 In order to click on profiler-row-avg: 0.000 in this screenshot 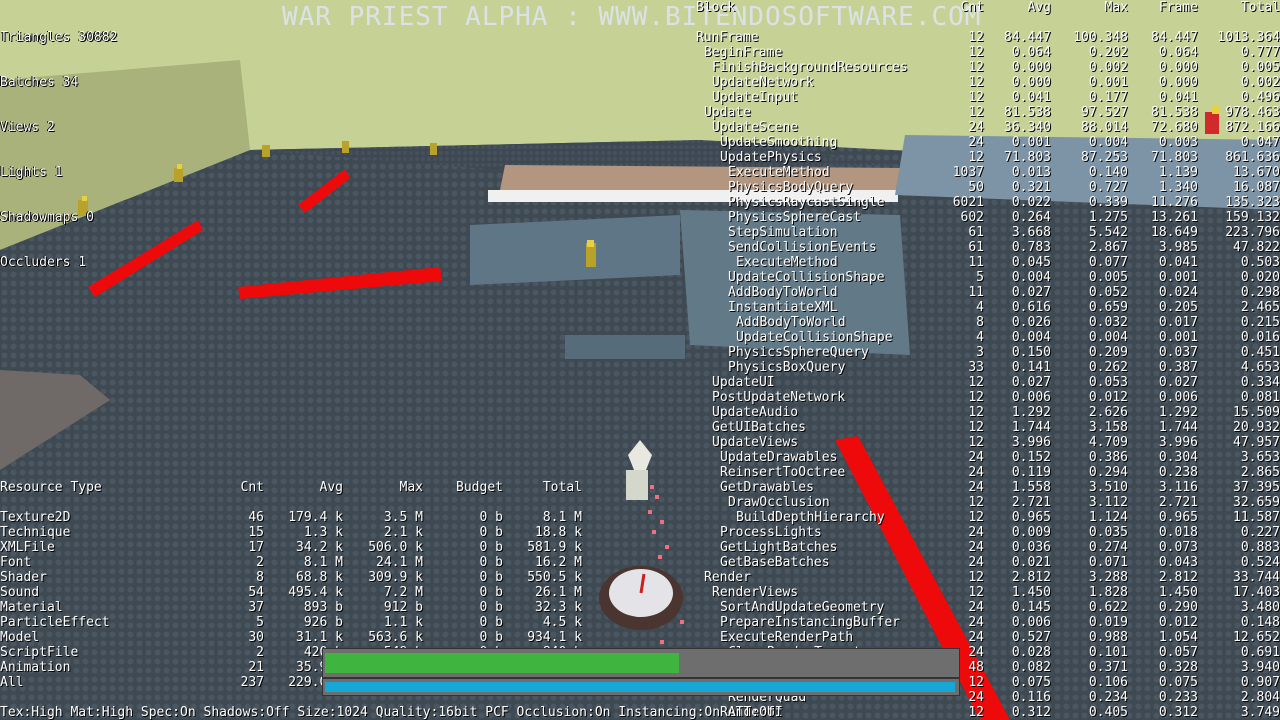, I will do `click(1031, 82)`.